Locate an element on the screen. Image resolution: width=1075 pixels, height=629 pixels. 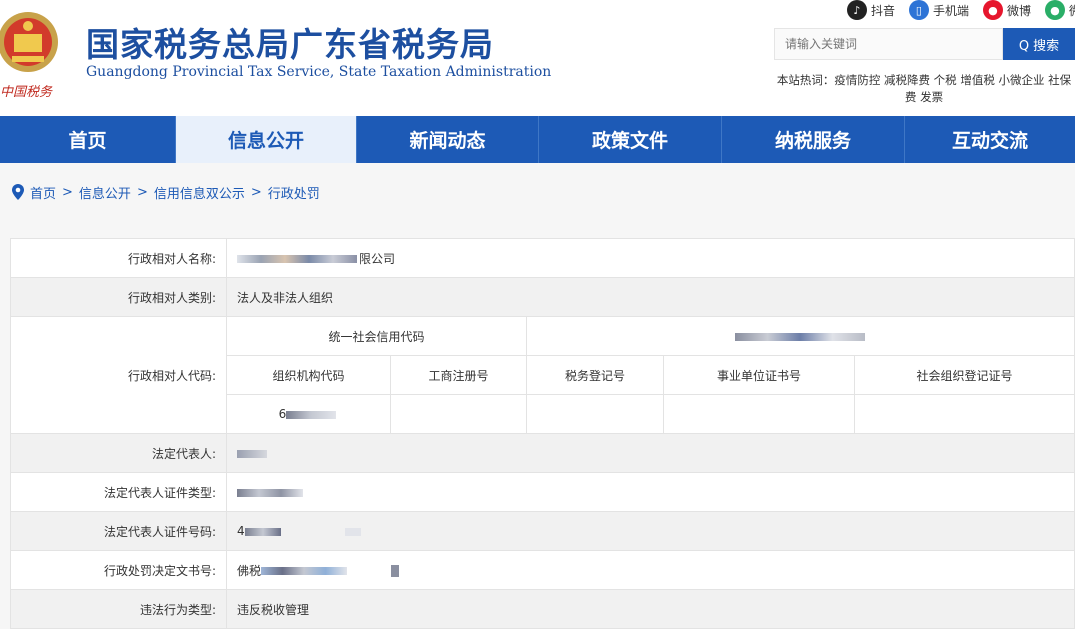
breadcrumb-home: 首页 is located at coordinates (43, 192).